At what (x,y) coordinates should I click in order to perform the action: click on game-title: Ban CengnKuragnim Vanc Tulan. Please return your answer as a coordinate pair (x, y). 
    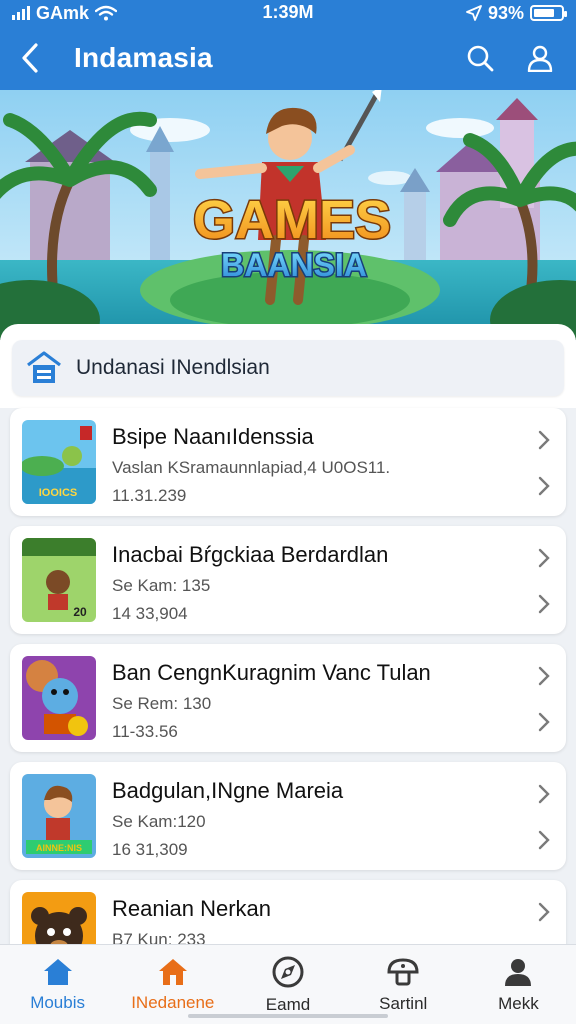
    Looking at the image, I should click on (271, 672).